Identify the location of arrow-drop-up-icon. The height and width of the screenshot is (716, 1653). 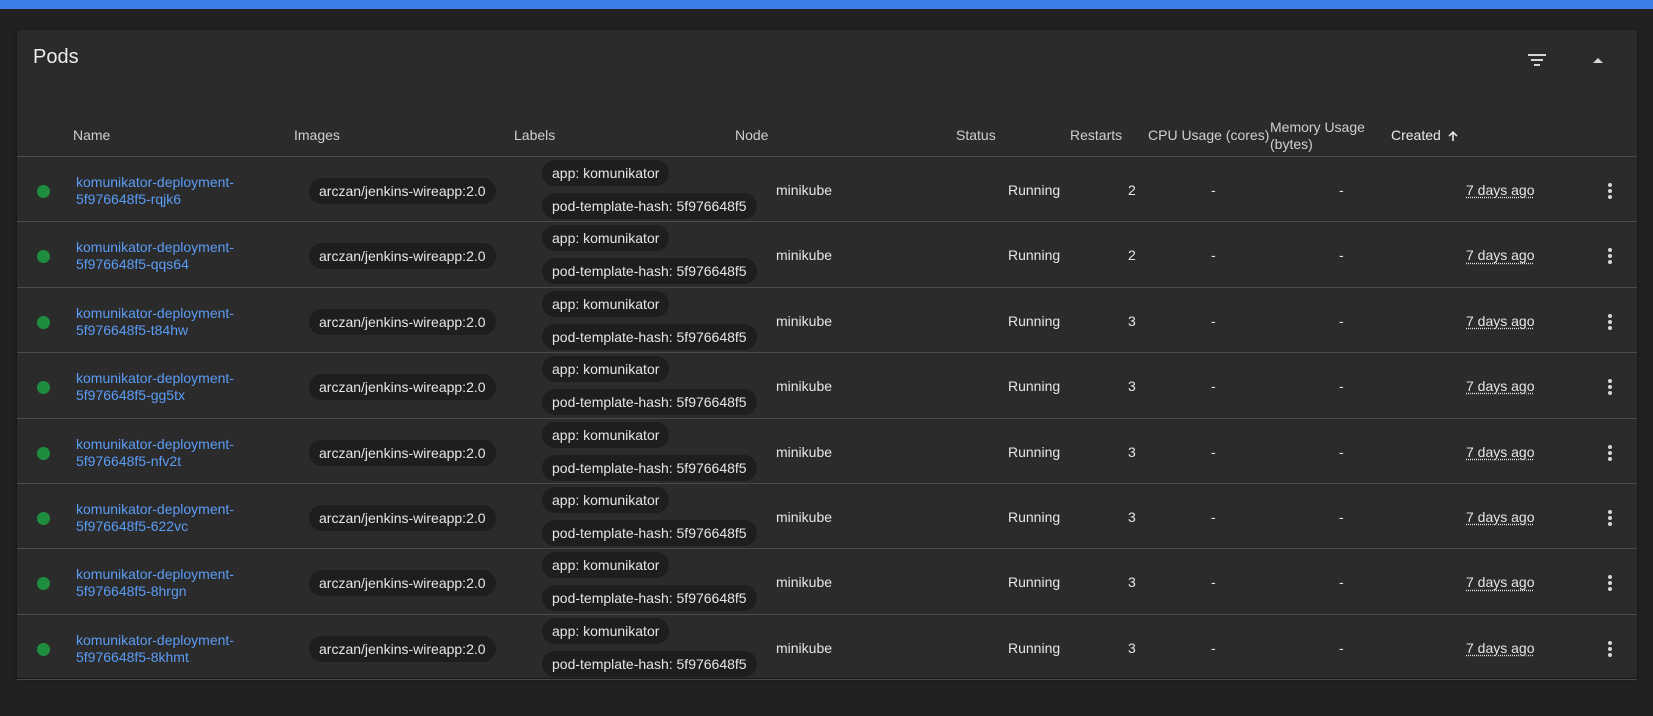
(1598, 60).